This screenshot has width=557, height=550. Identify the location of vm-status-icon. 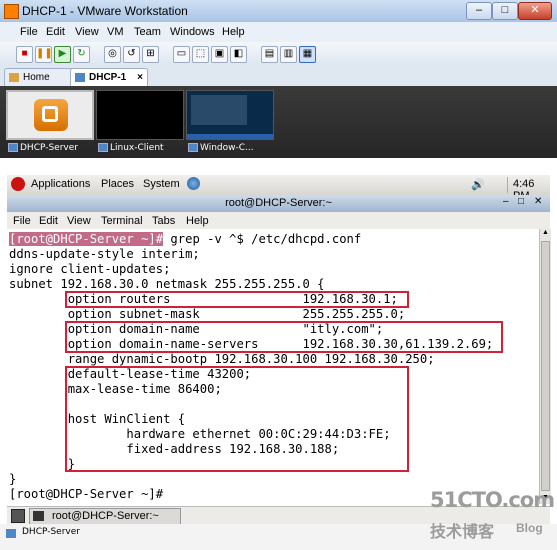
(11, 533).